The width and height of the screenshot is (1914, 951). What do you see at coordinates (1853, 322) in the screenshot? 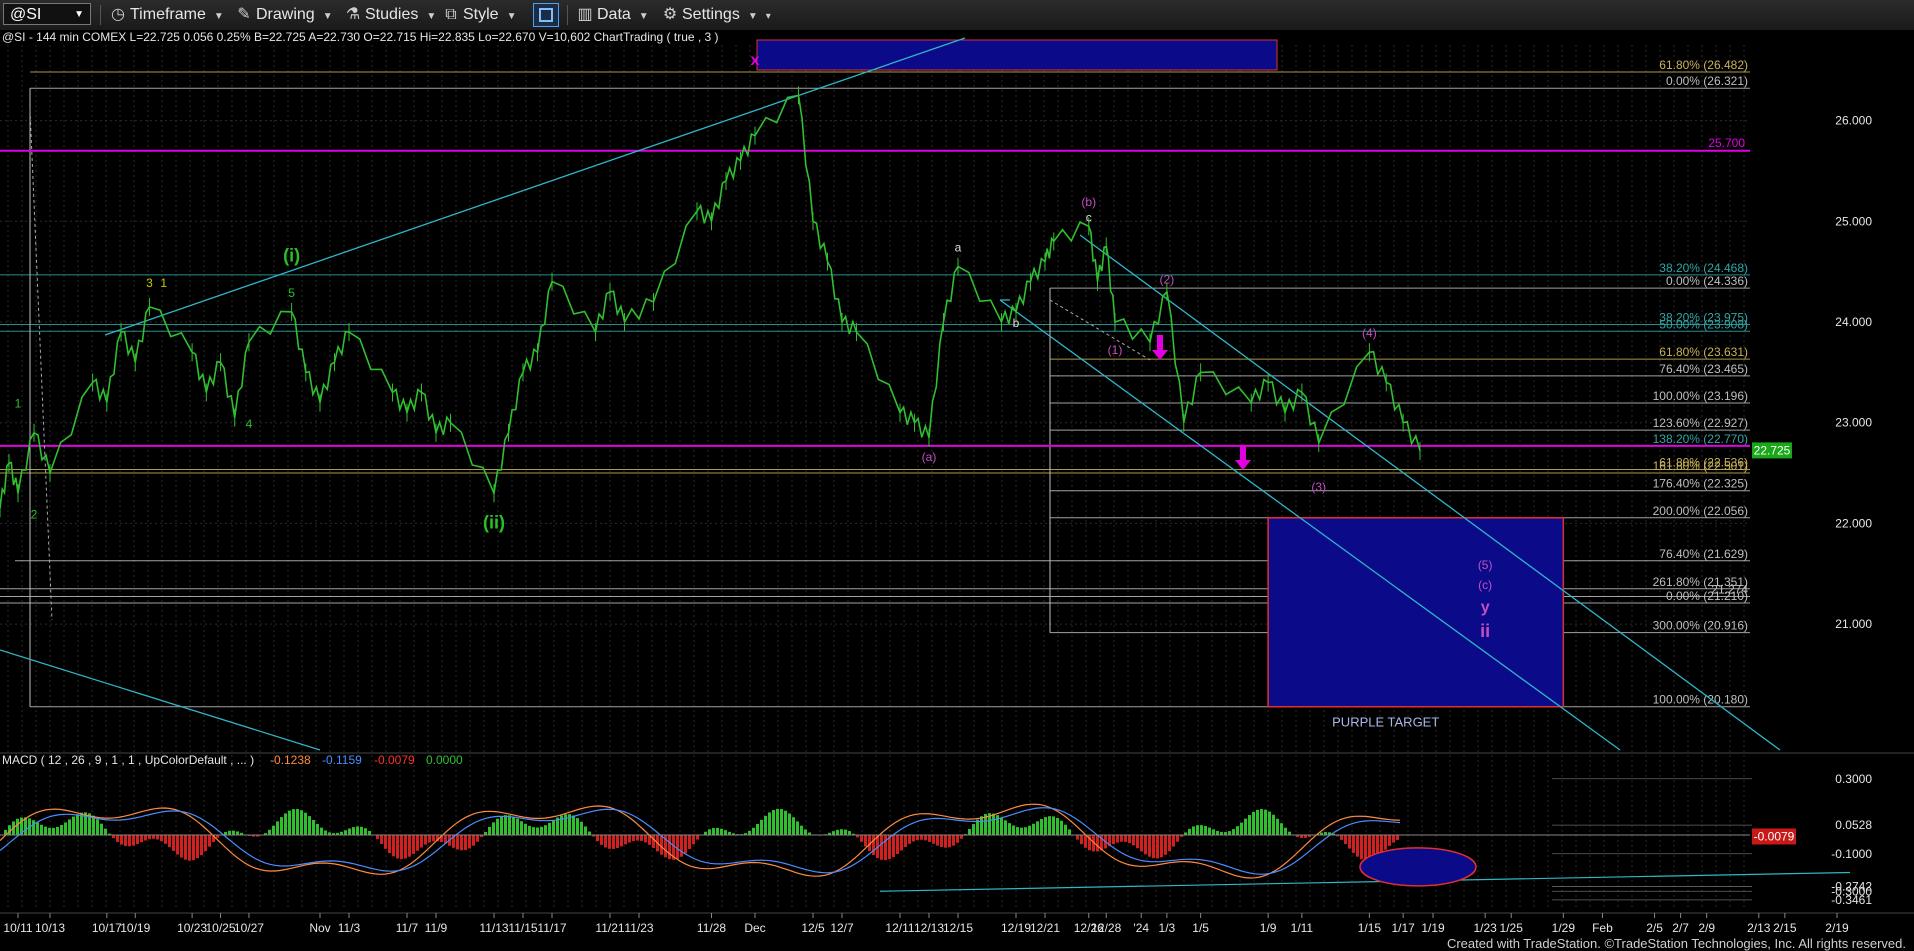
I see `price-tick-label: 24.000` at bounding box center [1853, 322].